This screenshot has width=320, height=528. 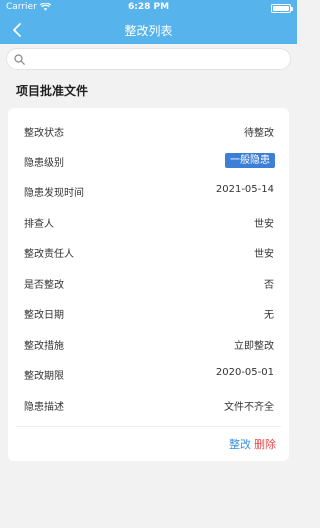 I want to click on detail-label: 隐患级别, so click(x=44, y=163).